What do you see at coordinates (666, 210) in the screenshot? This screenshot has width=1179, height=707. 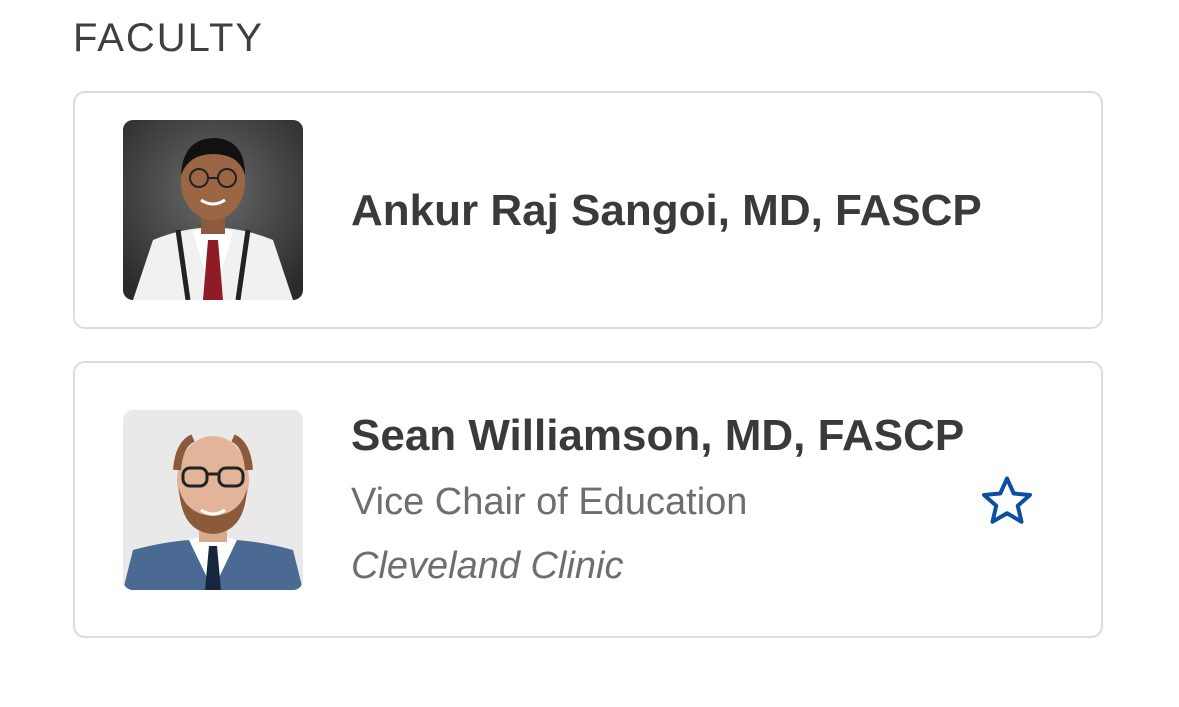 I see `faculty-name: Ankur Raj Sangoi, MD, FASCP` at bounding box center [666, 210].